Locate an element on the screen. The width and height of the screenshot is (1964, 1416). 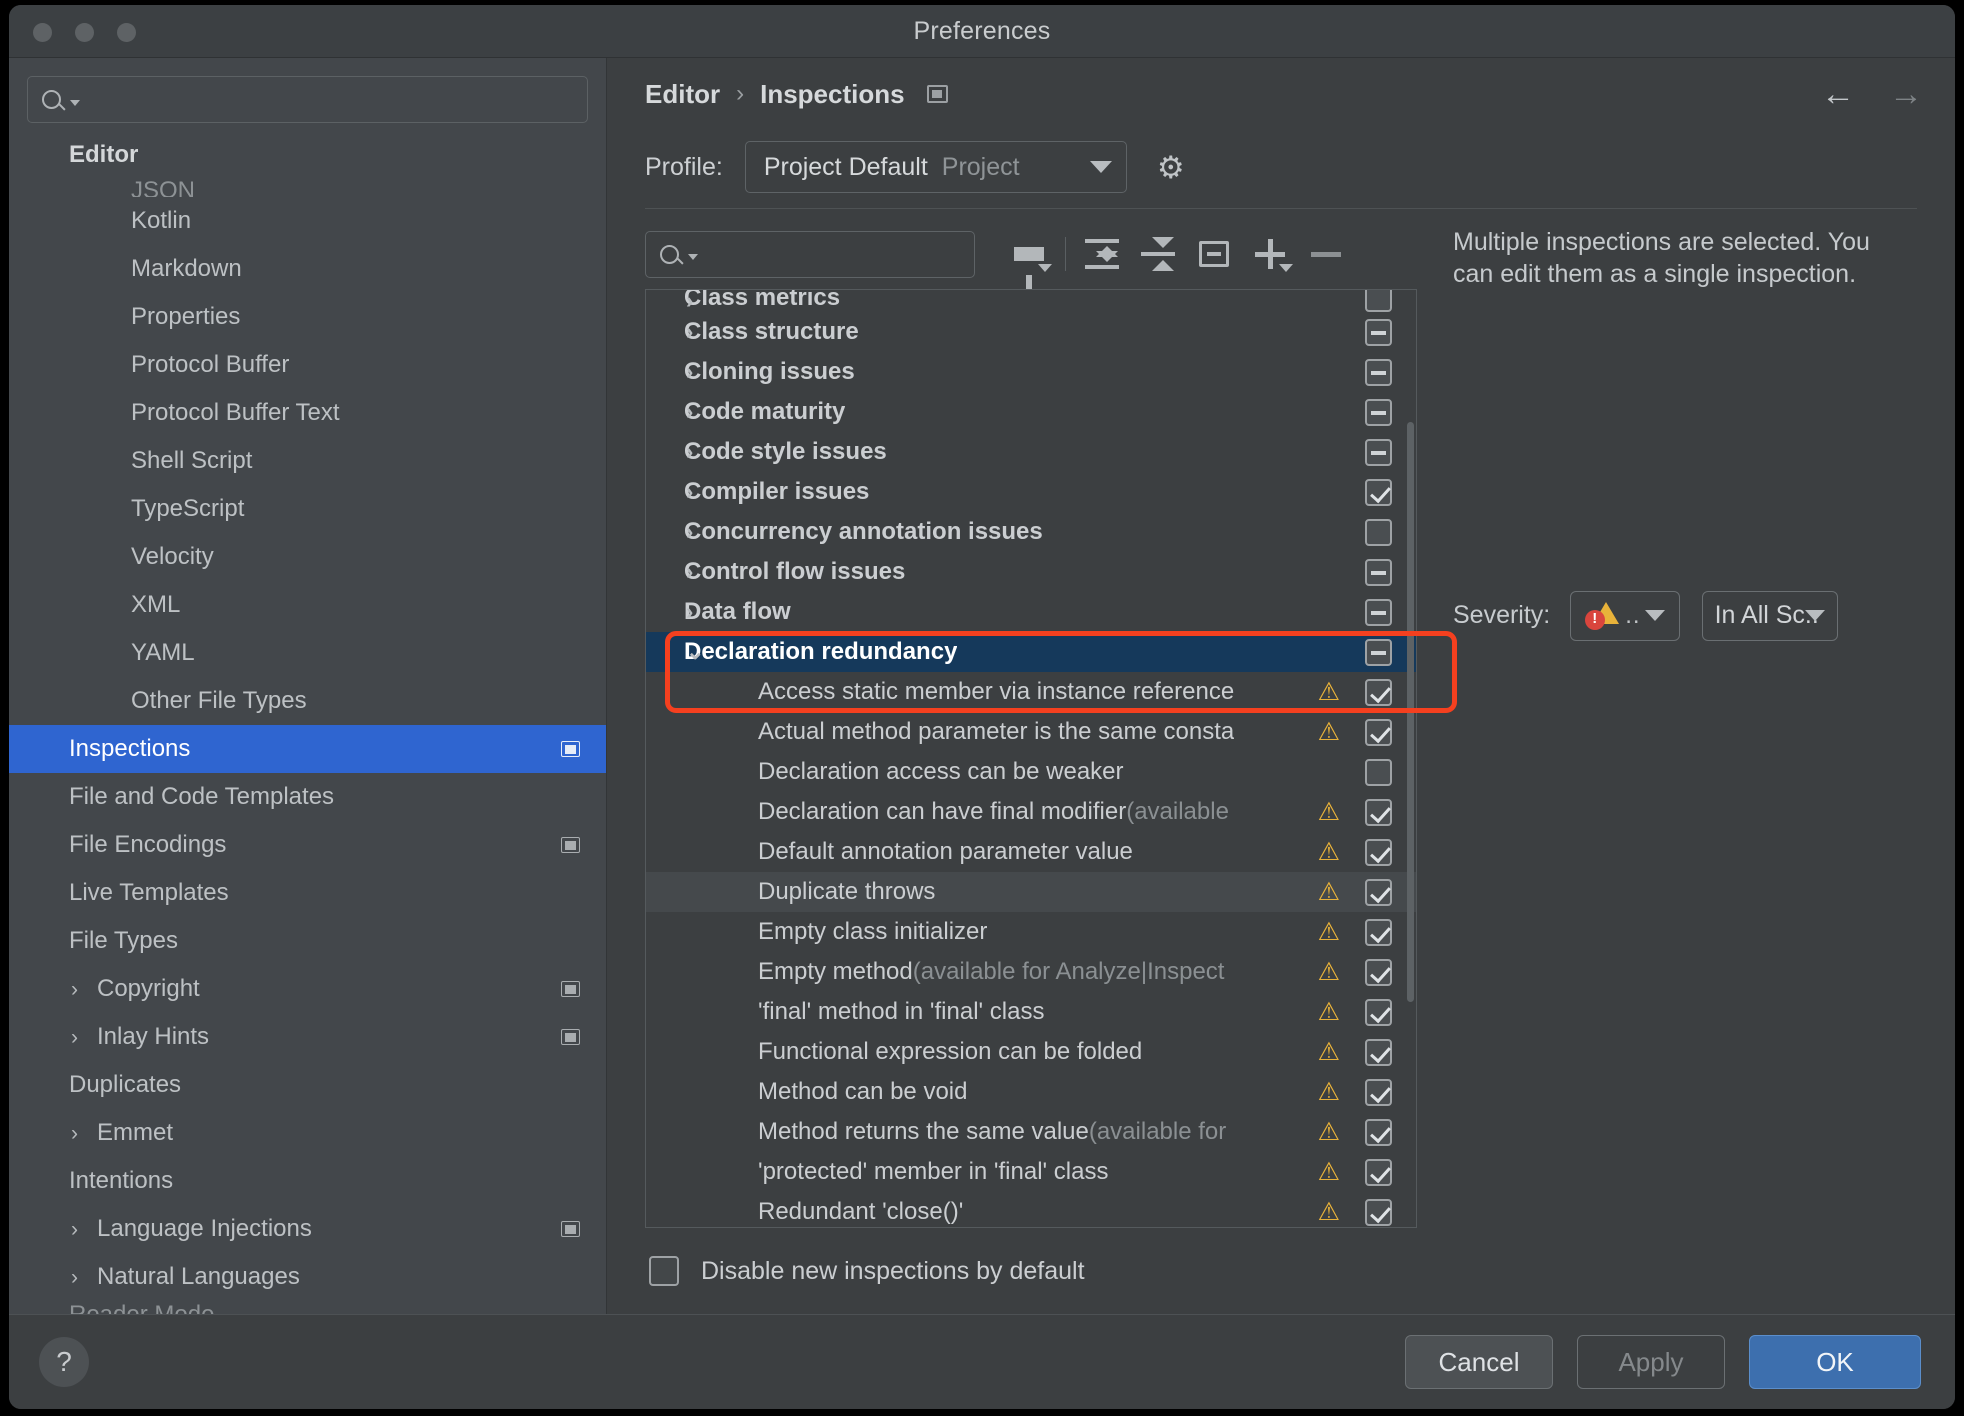
sidebar-item-copyright: › Copyright is located at coordinates (307, 989).